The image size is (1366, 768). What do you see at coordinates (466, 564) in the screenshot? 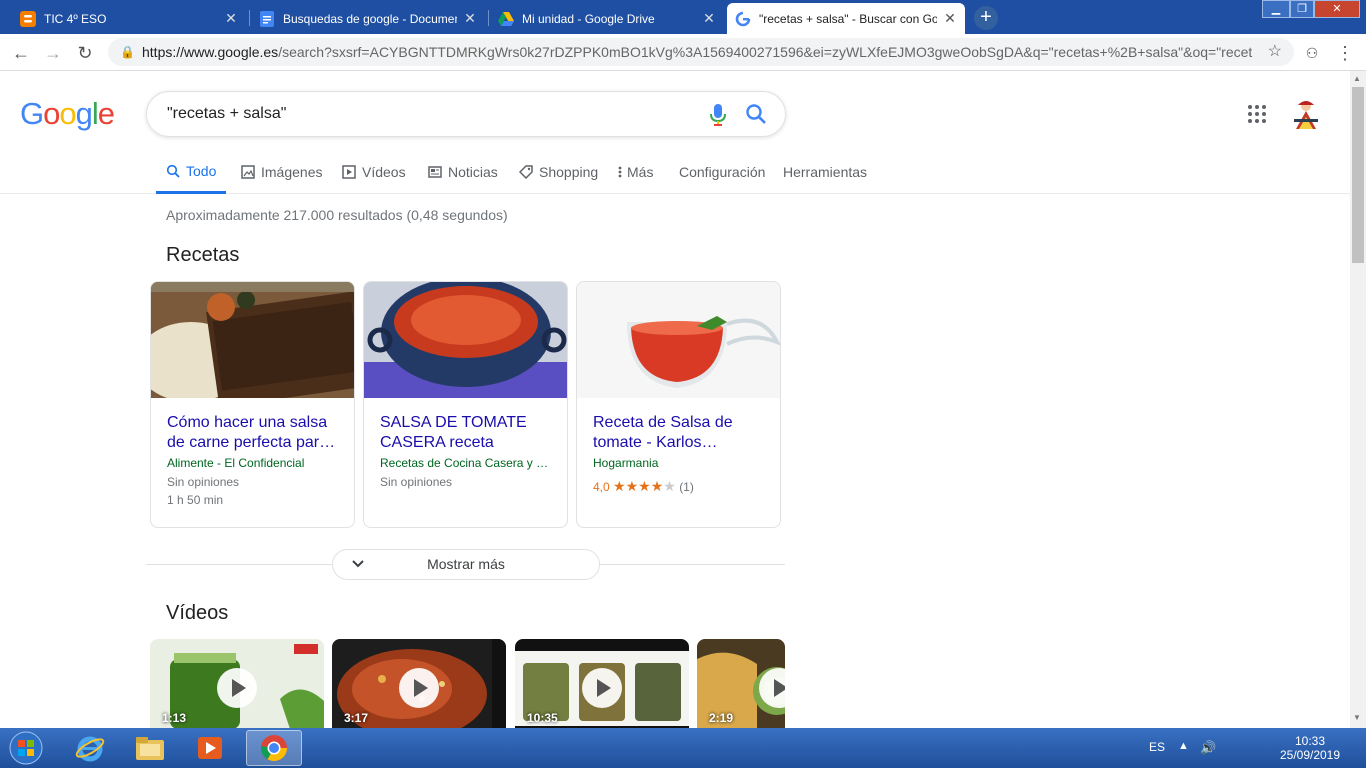
I see `show-more-button: Mostrar más` at bounding box center [466, 564].